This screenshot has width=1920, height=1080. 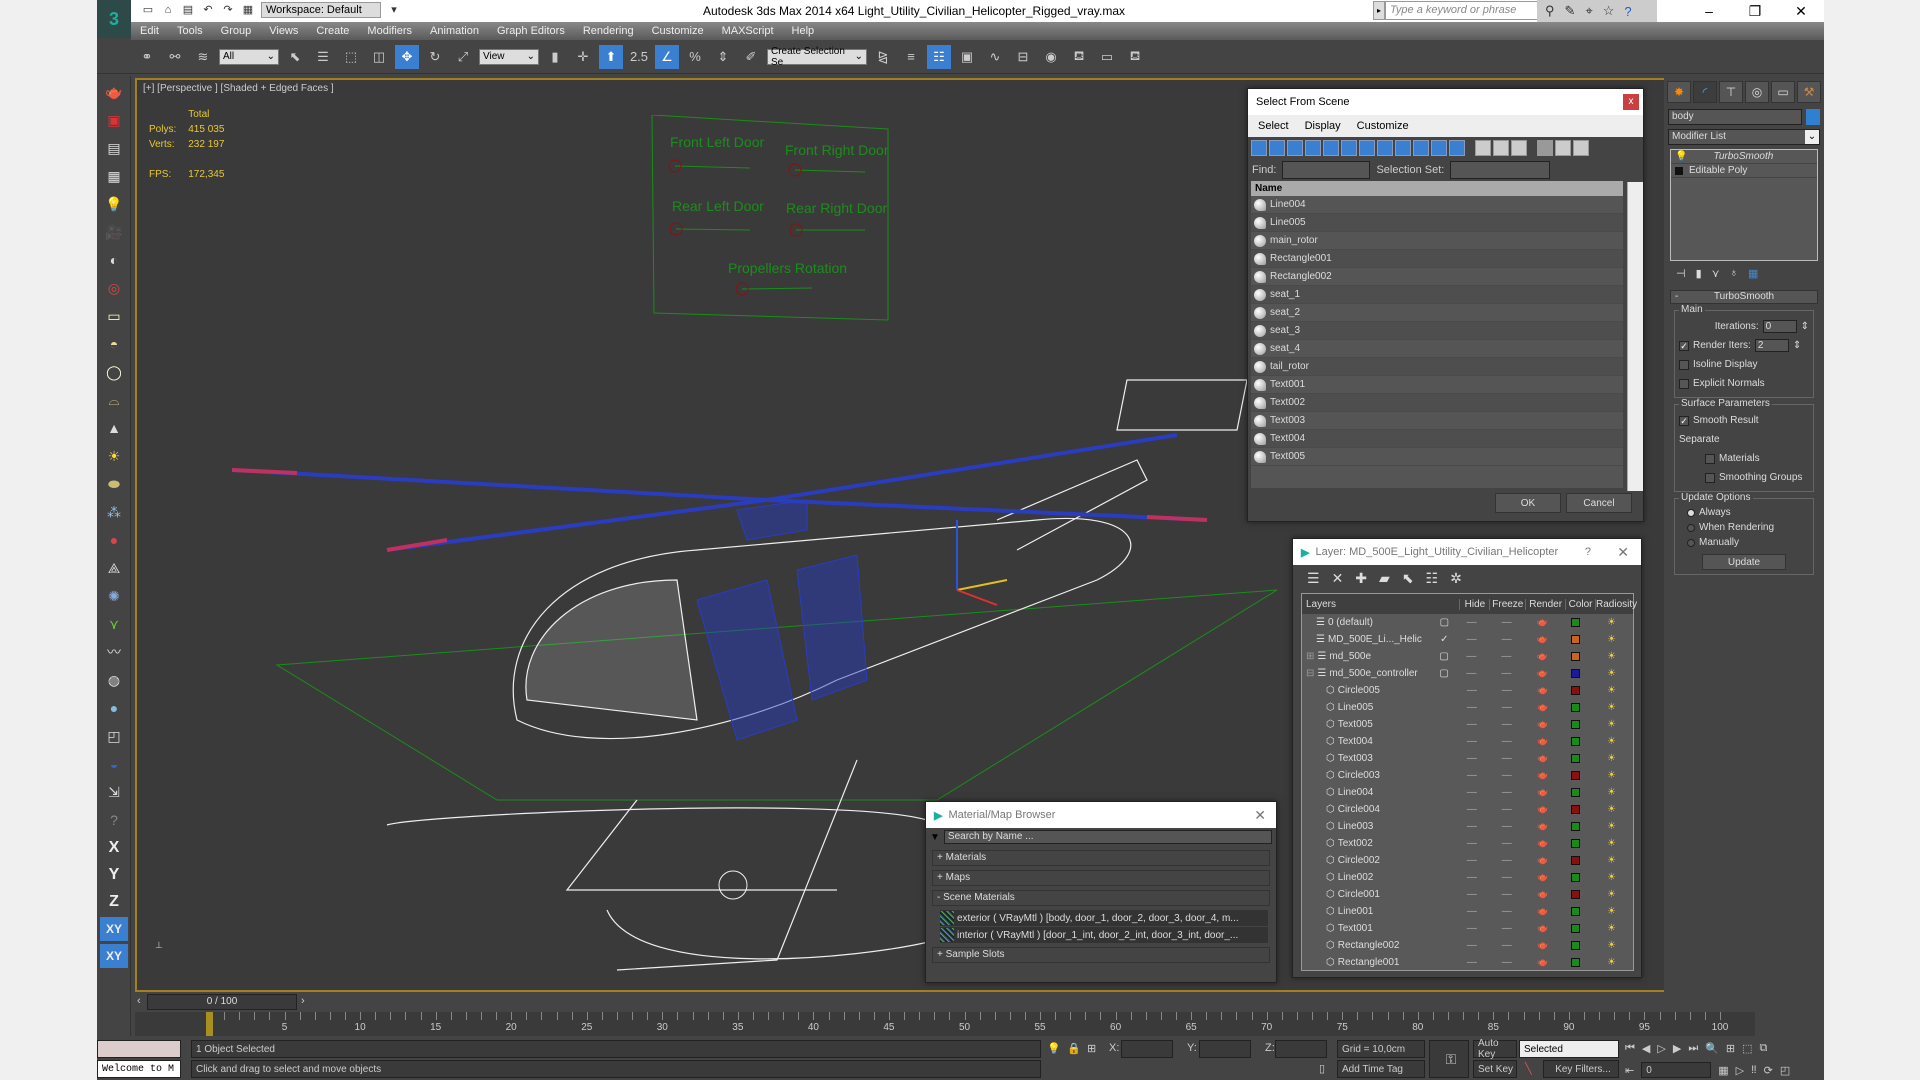 I want to click on layer-object-row: ⬡ Circle002— — 🫖 ☀, so click(x=1467, y=860).